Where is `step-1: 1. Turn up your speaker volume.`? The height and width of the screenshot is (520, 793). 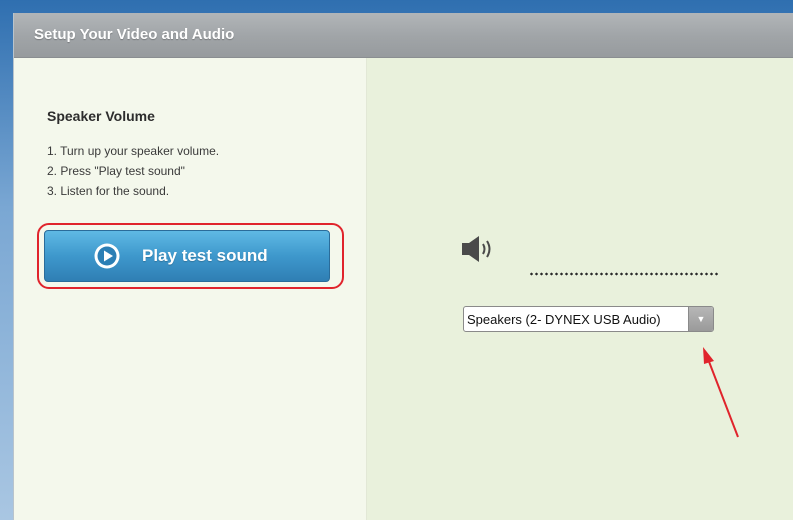
step-1: 1. Turn up your speaker volume. is located at coordinates (133, 151).